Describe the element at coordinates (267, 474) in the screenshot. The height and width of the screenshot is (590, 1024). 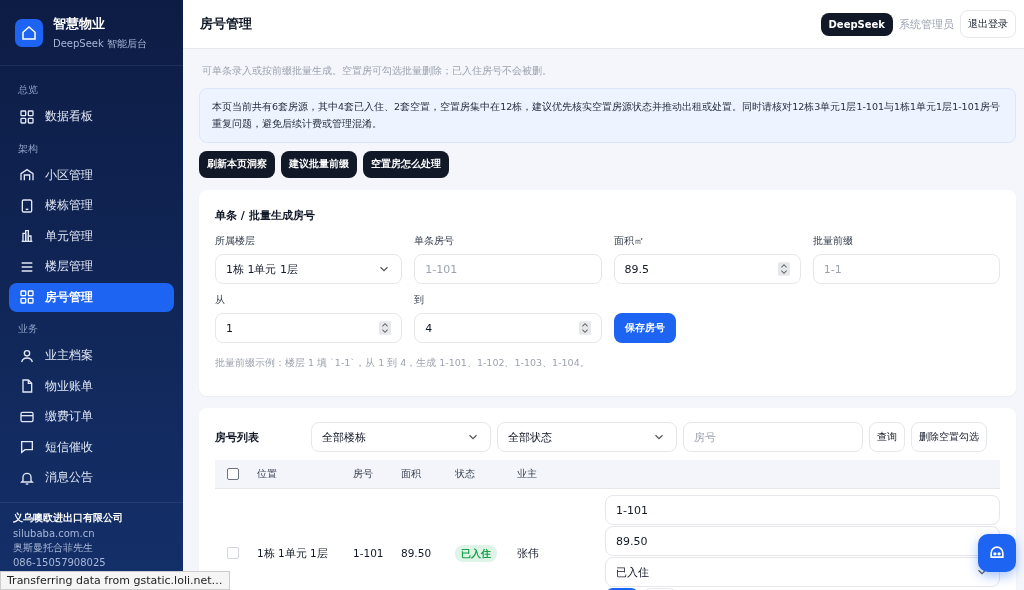
I see `column-header: 位置` at that location.